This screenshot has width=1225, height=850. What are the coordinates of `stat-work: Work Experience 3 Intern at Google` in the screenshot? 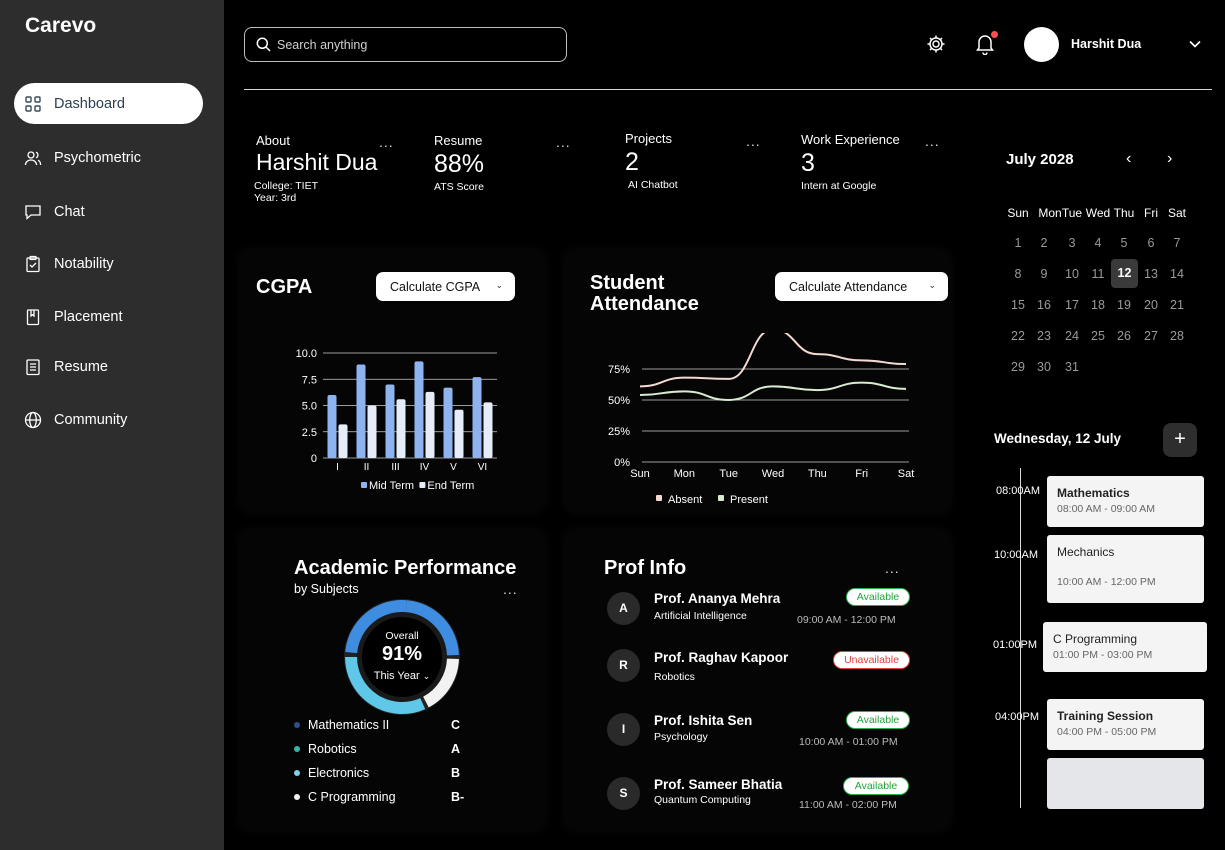 It's located at (850, 162).